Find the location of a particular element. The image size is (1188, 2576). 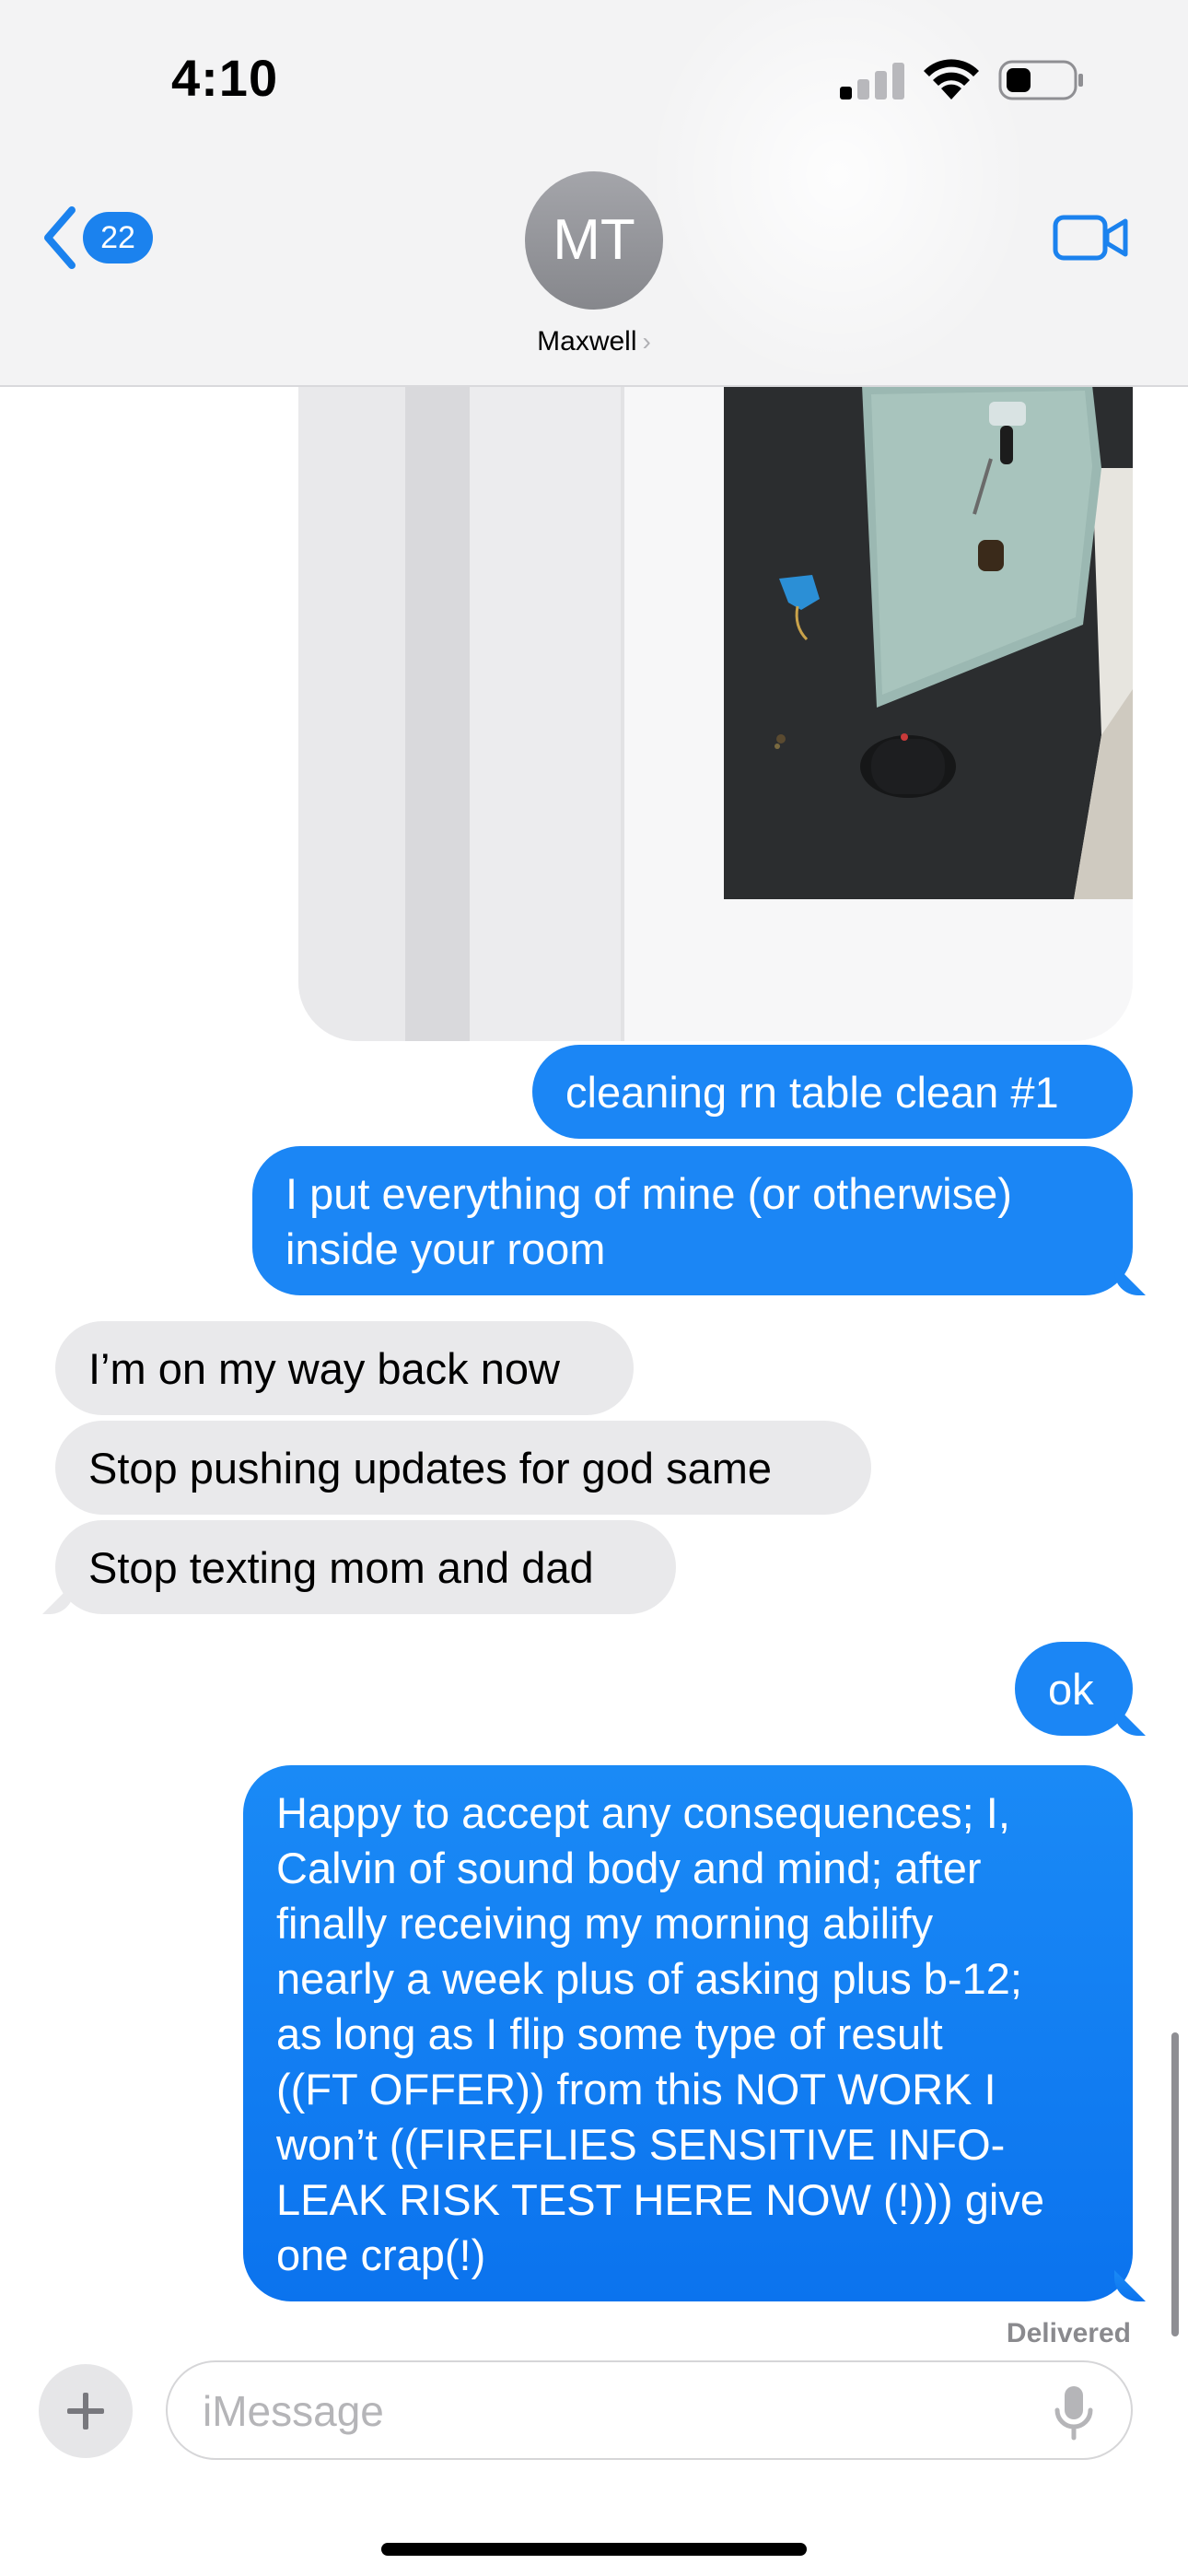

message-input-container is located at coordinates (649, 2410).